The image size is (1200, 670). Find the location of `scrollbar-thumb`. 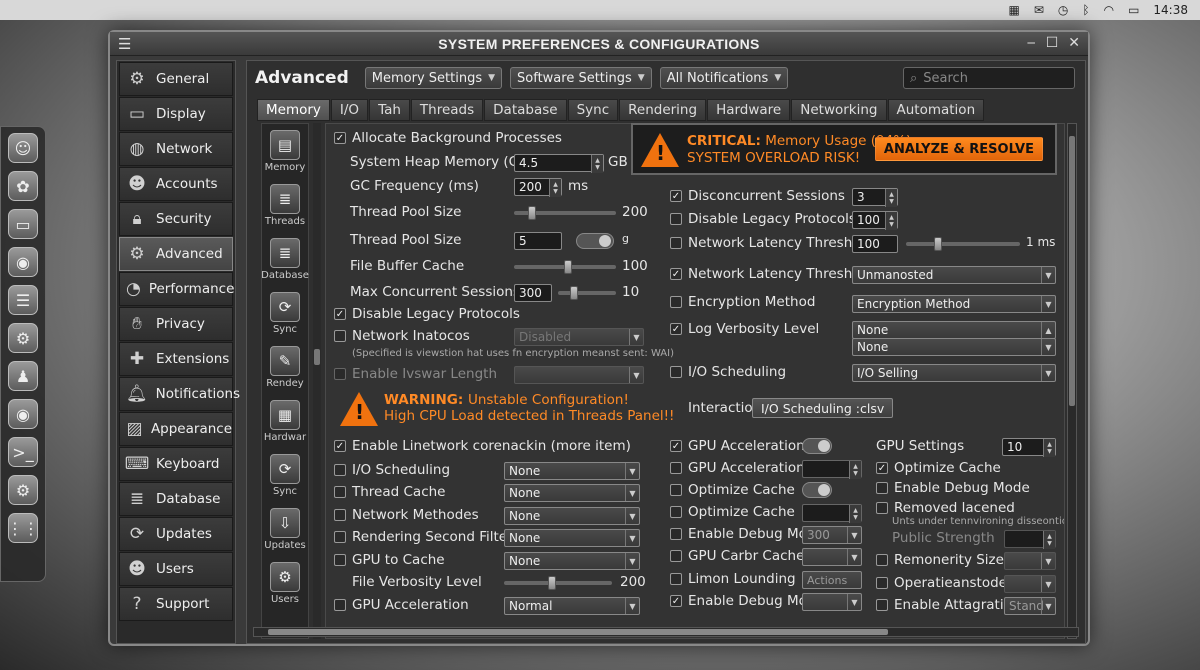

scrollbar-thumb is located at coordinates (578, 632).